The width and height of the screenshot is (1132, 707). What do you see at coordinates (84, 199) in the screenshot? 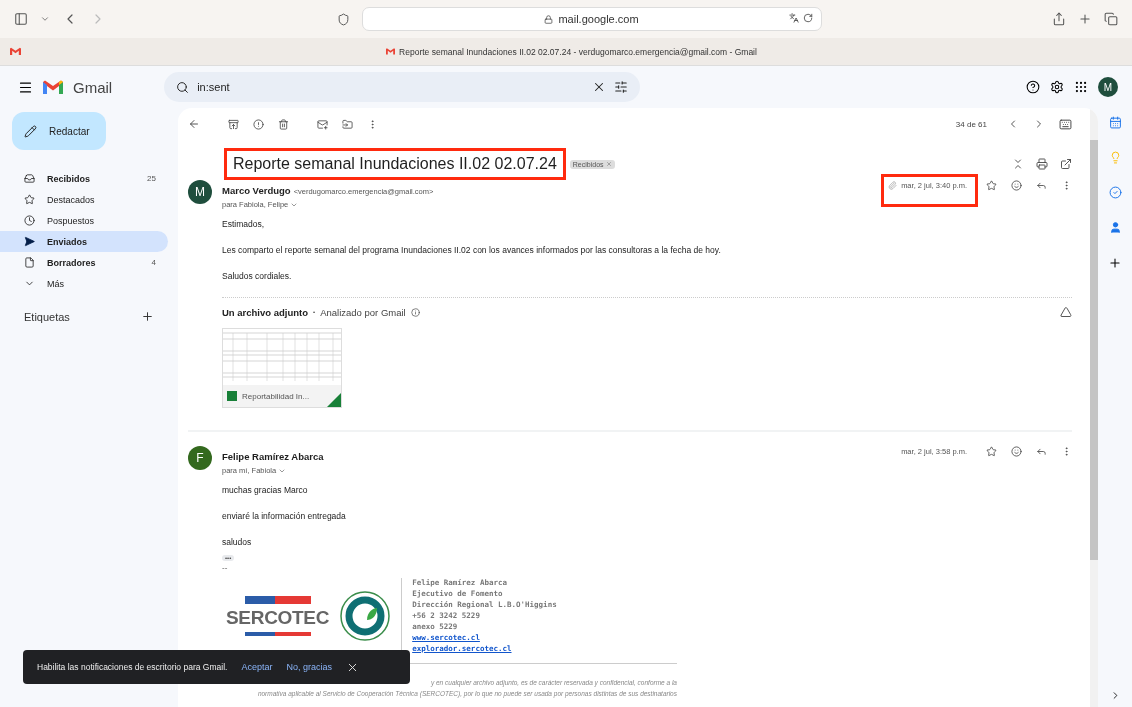
I see `sidebar-item: Destacados` at bounding box center [84, 199].